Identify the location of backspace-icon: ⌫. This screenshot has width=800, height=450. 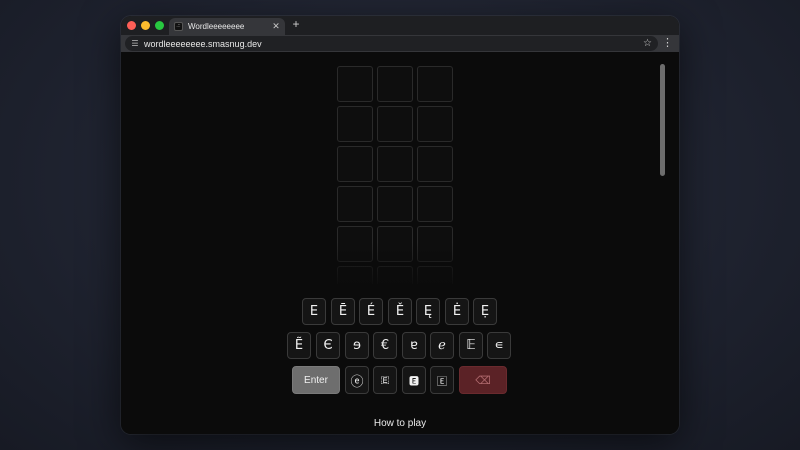
(483, 380).